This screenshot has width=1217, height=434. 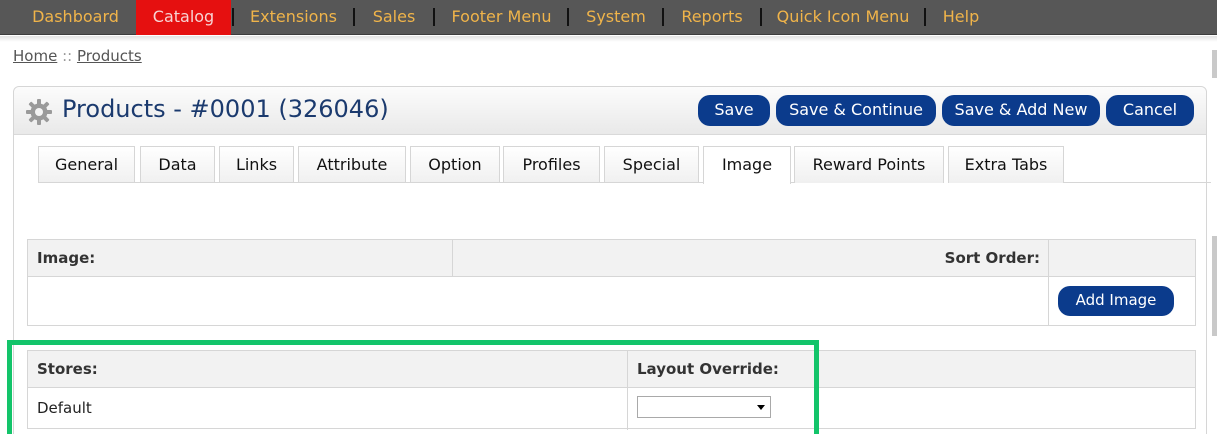 What do you see at coordinates (616, 17) in the screenshot?
I see `nav-item-system: System` at bounding box center [616, 17].